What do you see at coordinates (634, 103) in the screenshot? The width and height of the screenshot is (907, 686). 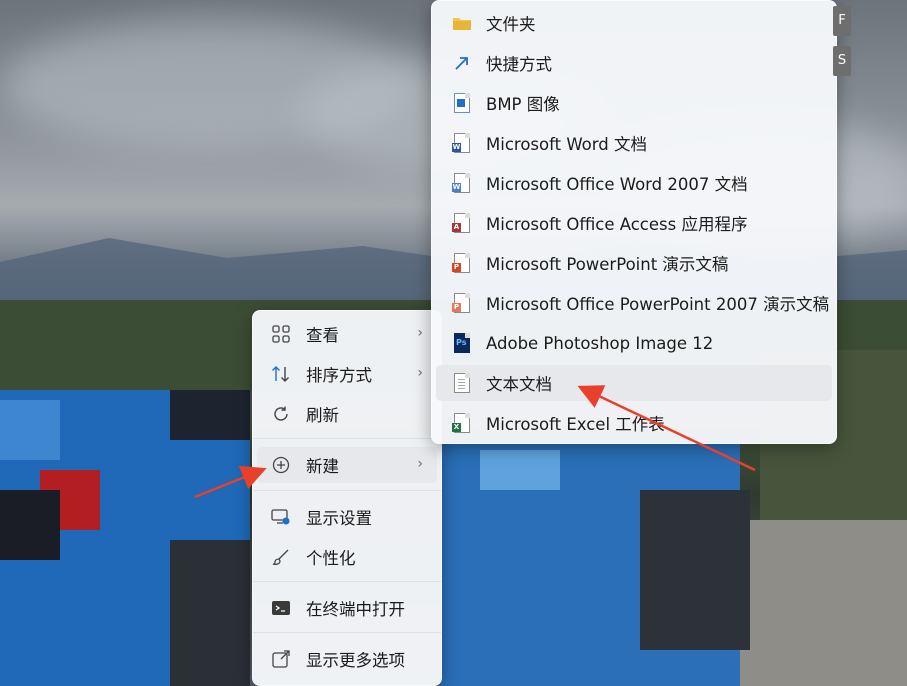 I see `submenu-item-bmp: BMP 图像` at bounding box center [634, 103].